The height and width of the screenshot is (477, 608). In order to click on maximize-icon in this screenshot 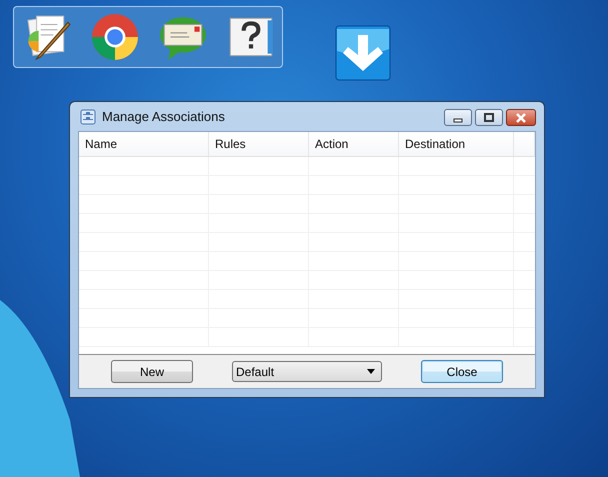, I will do `click(489, 117)`.